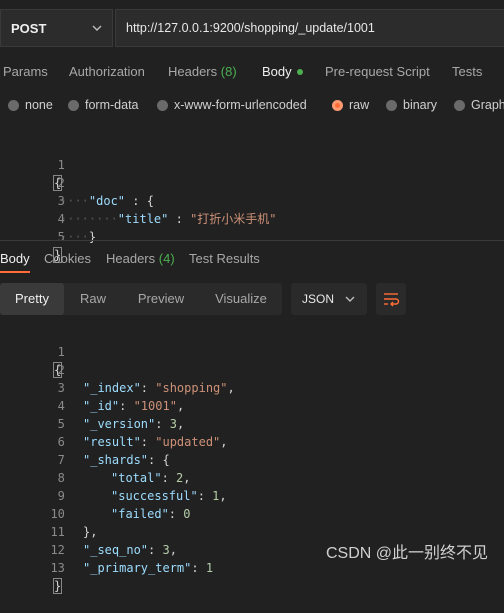 The width and height of the screenshot is (504, 613). I want to click on radio-binary: binary, so click(411, 105).